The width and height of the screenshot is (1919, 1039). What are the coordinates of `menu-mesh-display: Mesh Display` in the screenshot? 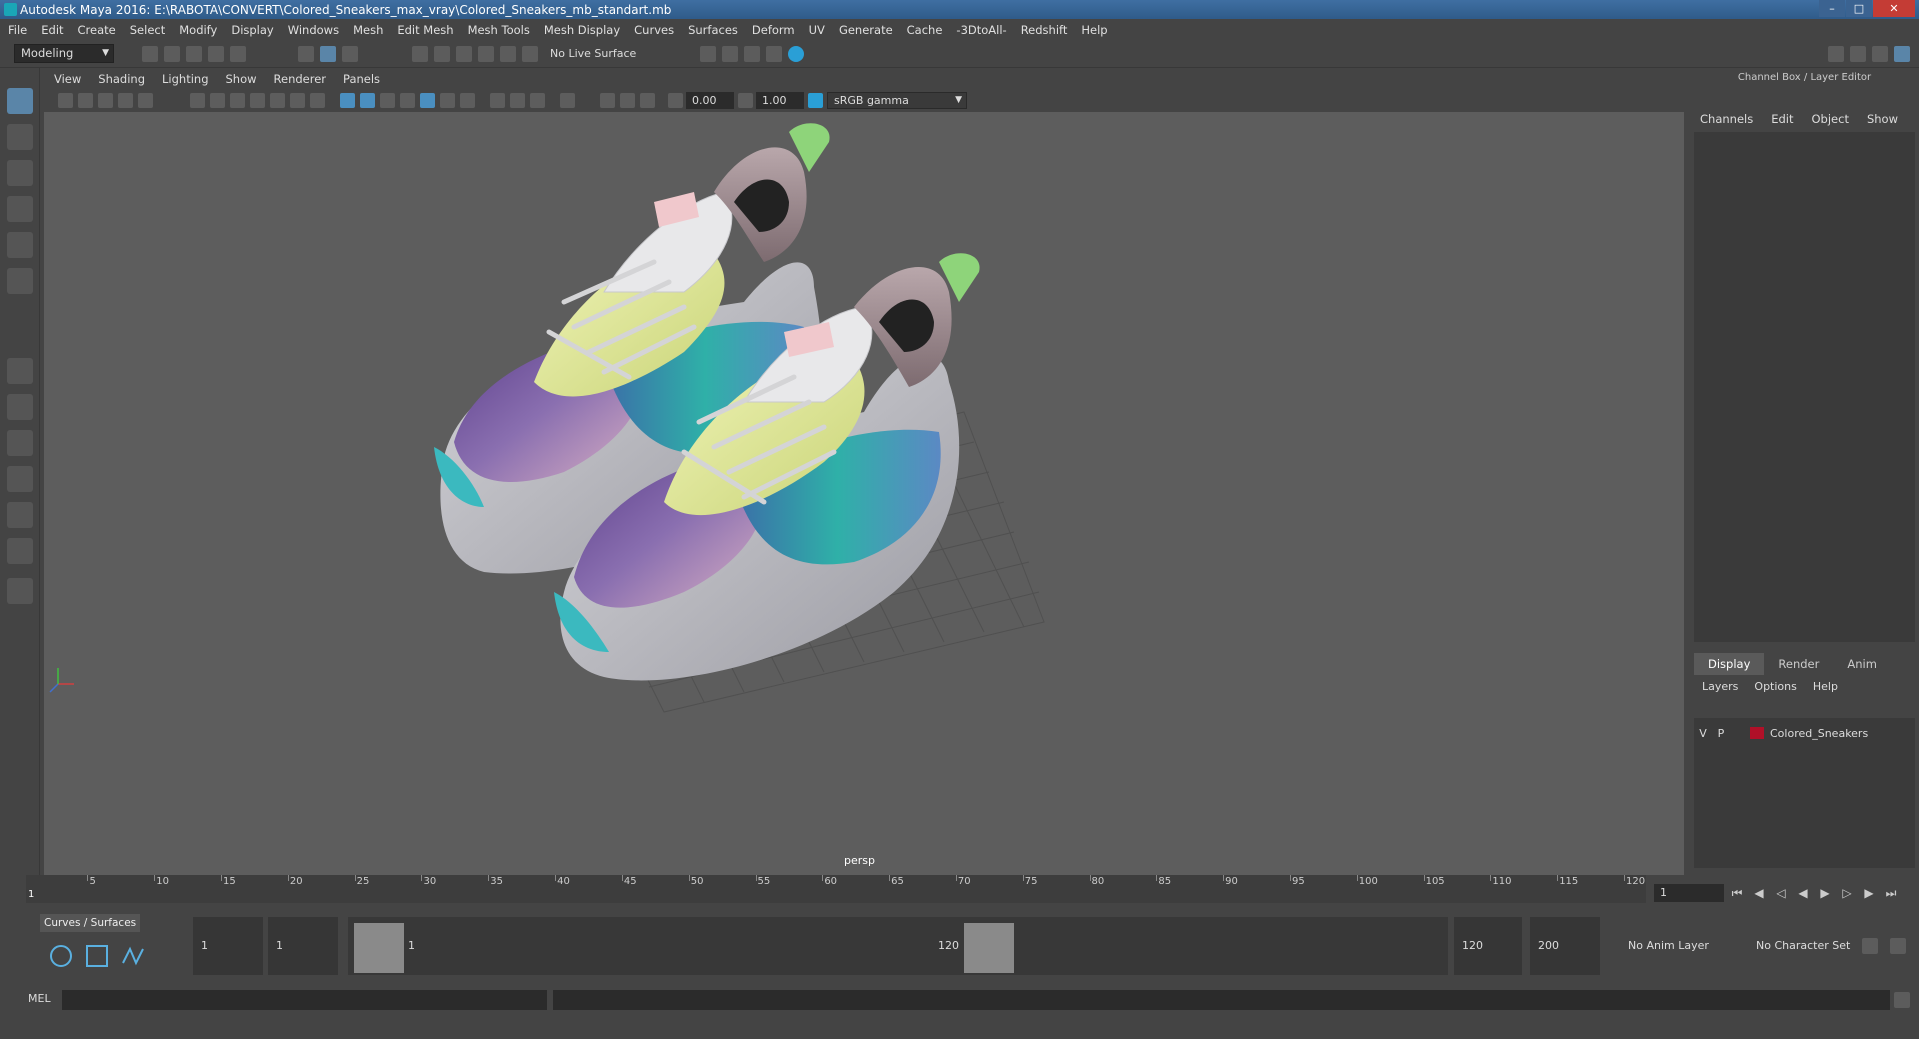 It's located at (582, 30).